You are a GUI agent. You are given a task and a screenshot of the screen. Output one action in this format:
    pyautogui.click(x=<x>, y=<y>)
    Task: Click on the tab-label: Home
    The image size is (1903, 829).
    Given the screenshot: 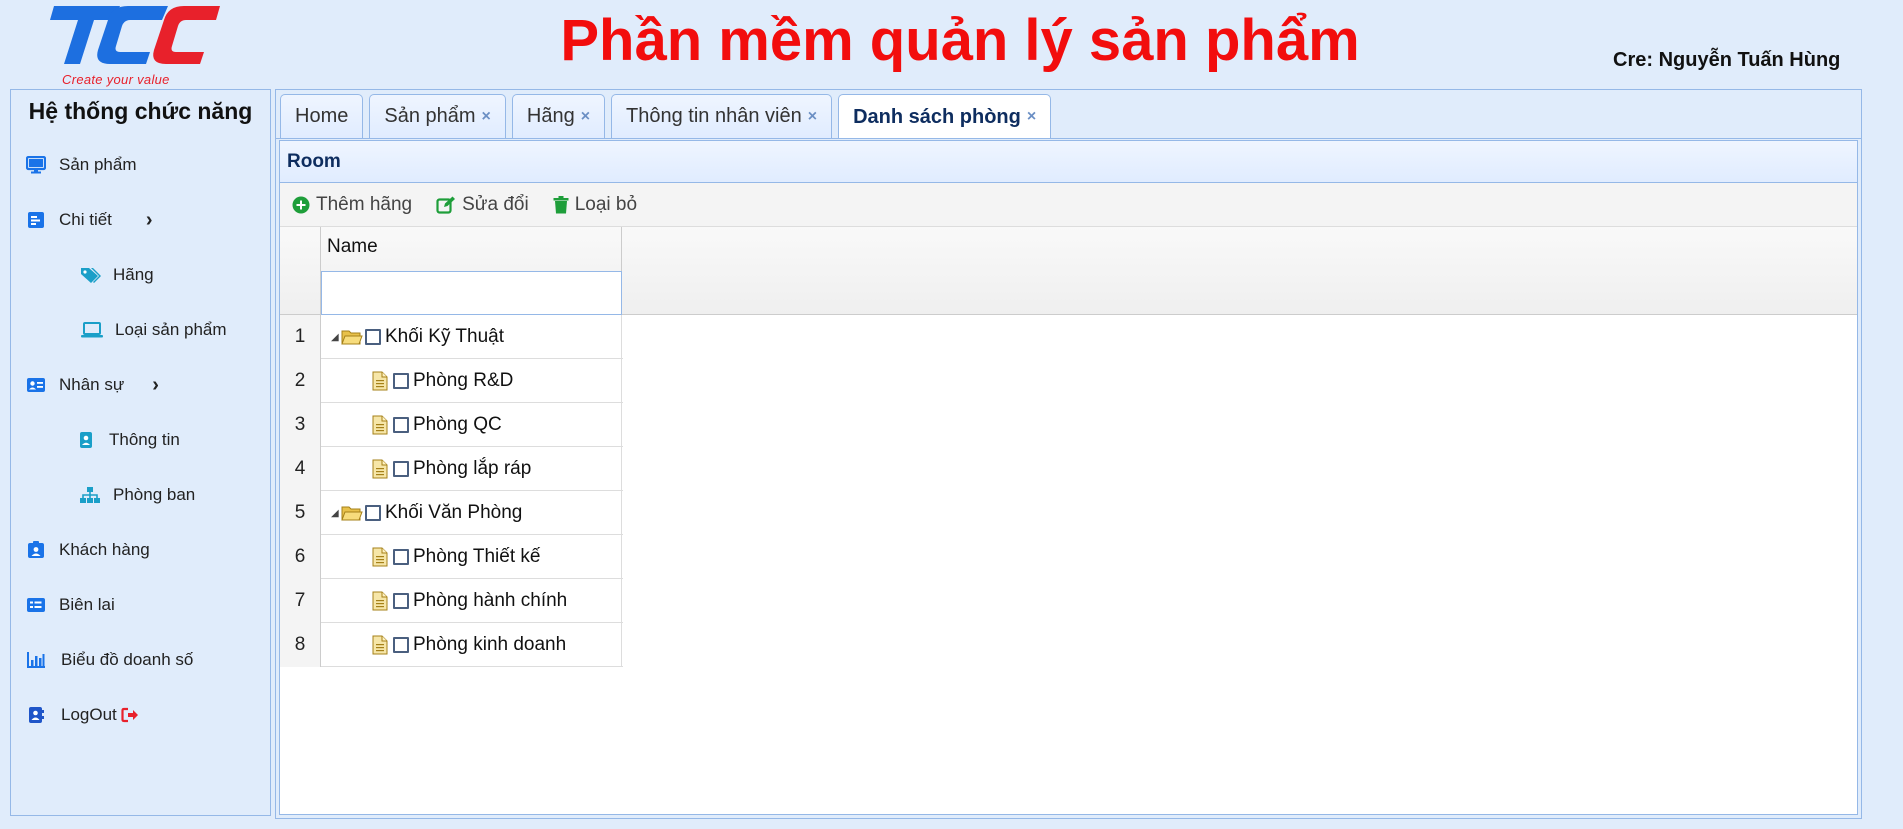 What is the action you would take?
    pyautogui.click(x=322, y=116)
    